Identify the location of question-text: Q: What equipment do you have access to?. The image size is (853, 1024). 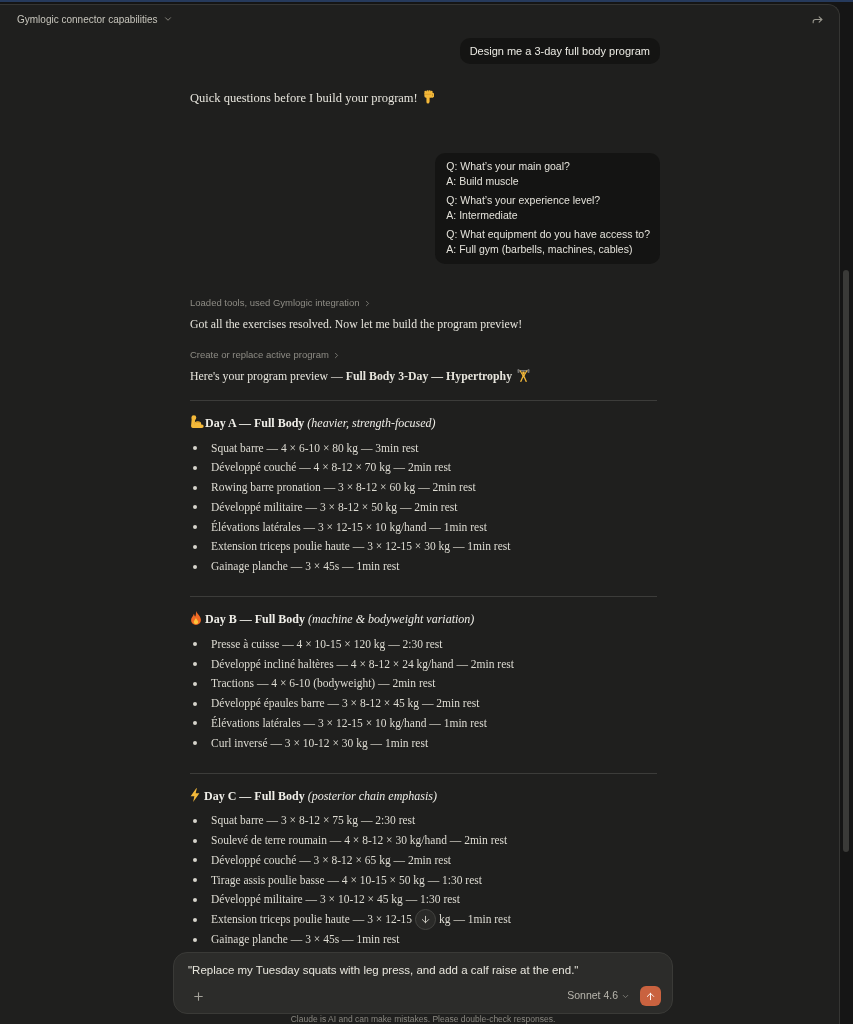
(548, 234).